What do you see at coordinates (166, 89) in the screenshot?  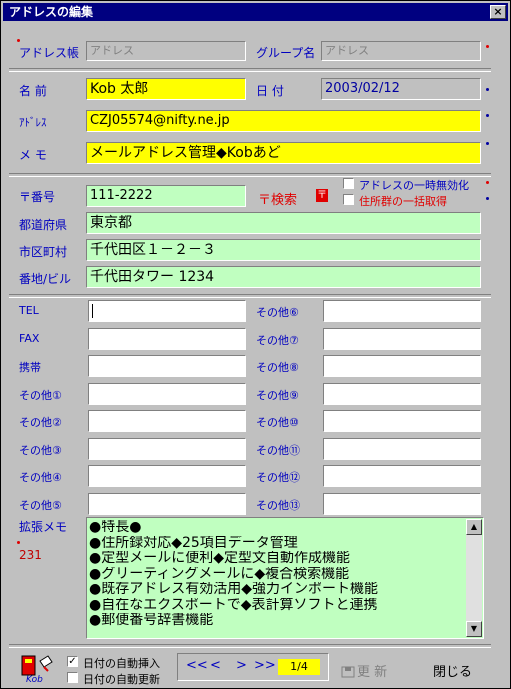 I see `name-field: Kob 太郎` at bounding box center [166, 89].